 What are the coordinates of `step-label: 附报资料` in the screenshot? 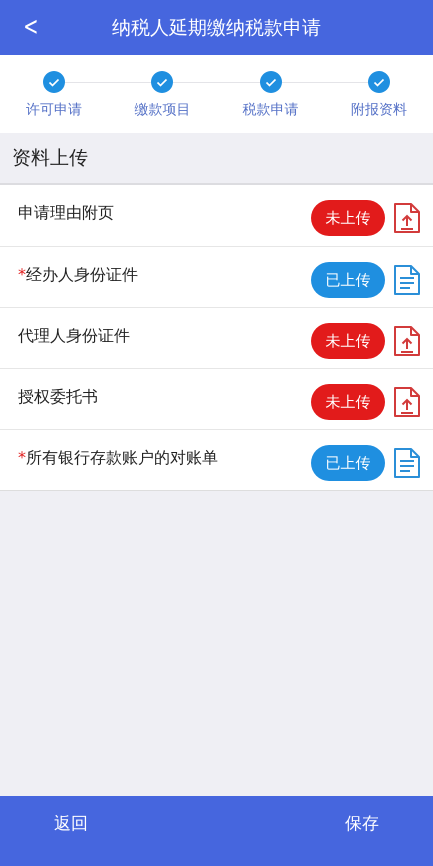 It's located at (378, 110).